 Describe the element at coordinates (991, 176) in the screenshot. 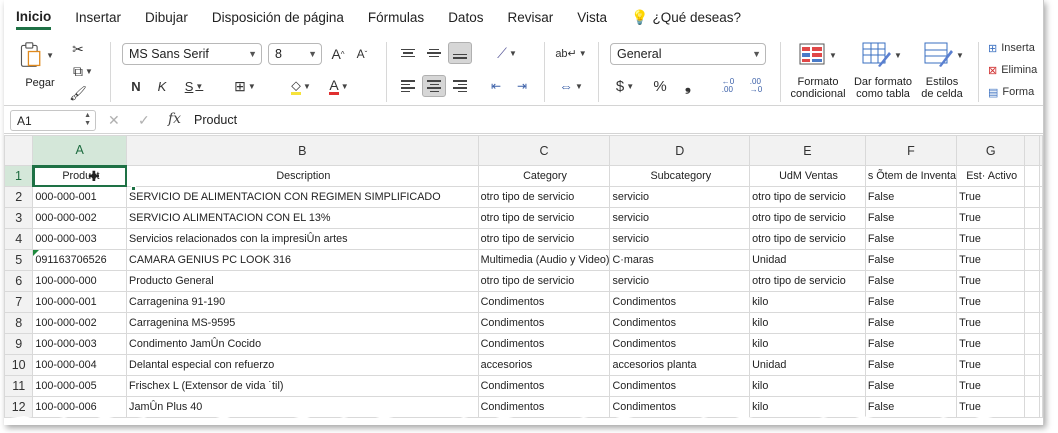

I see `header-cell: Est· Activo` at that location.